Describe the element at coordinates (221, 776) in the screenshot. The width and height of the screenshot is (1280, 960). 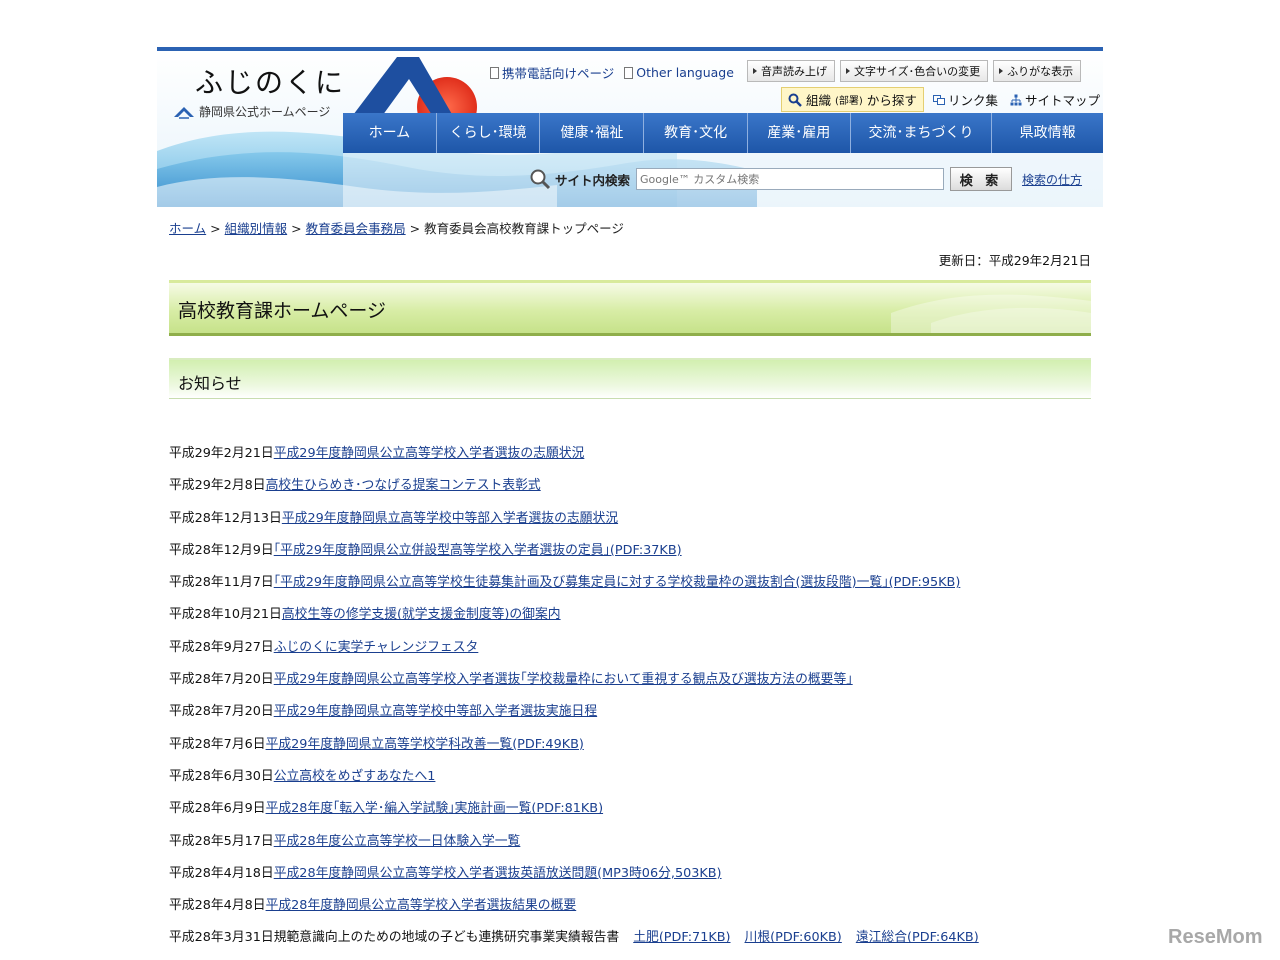
I see `news-date: 平成28年6月30日` at that location.